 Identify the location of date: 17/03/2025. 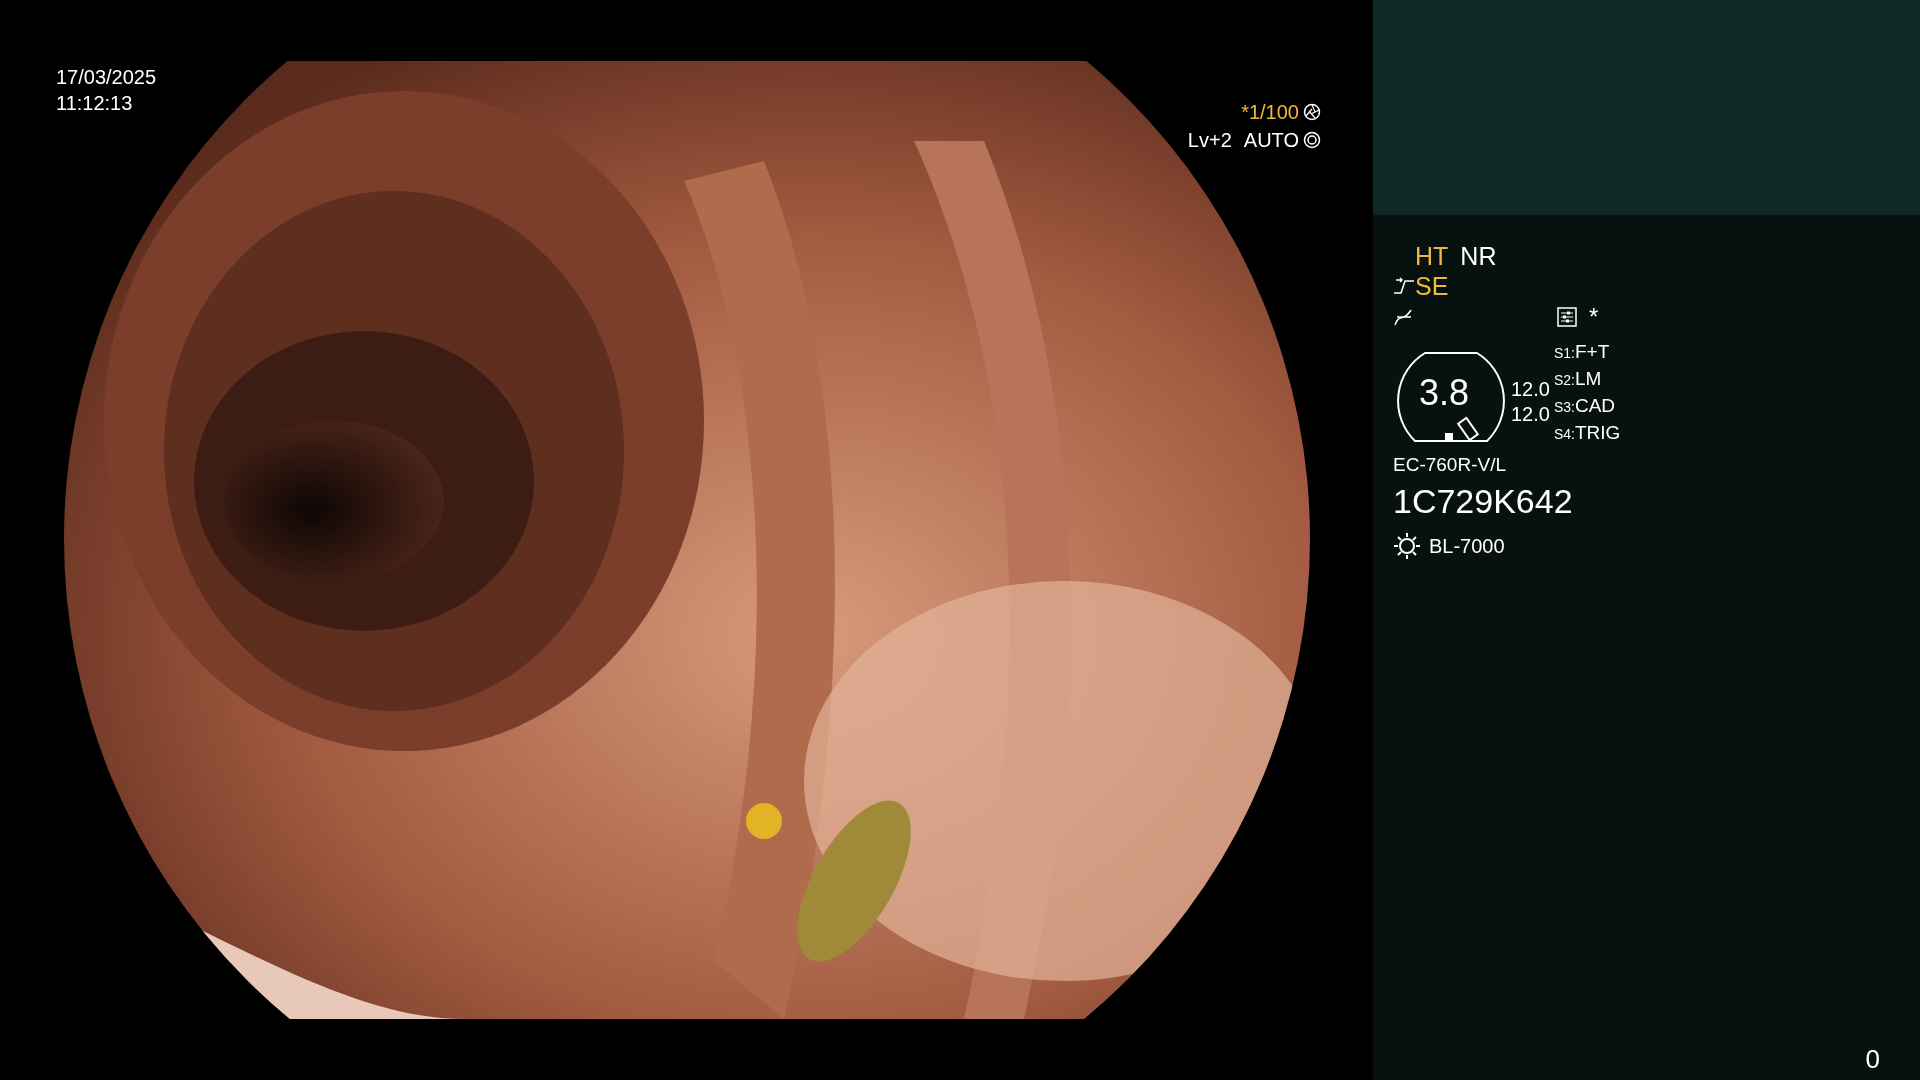
(106, 77).